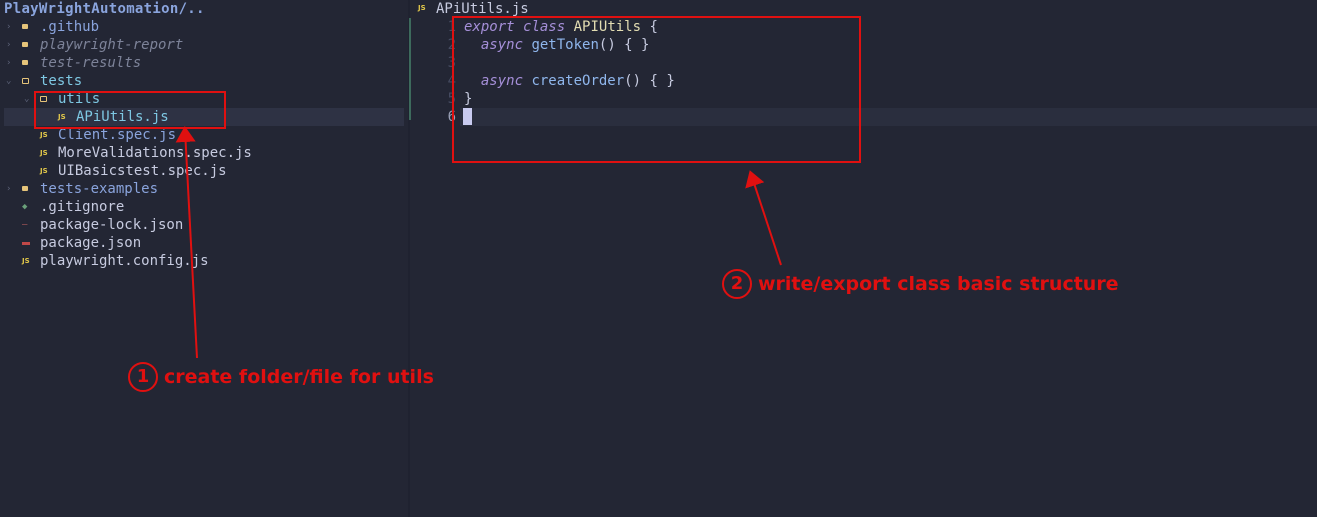  What do you see at coordinates (186, 242) in the screenshot?
I see `arrow-to-utils` at bounding box center [186, 242].